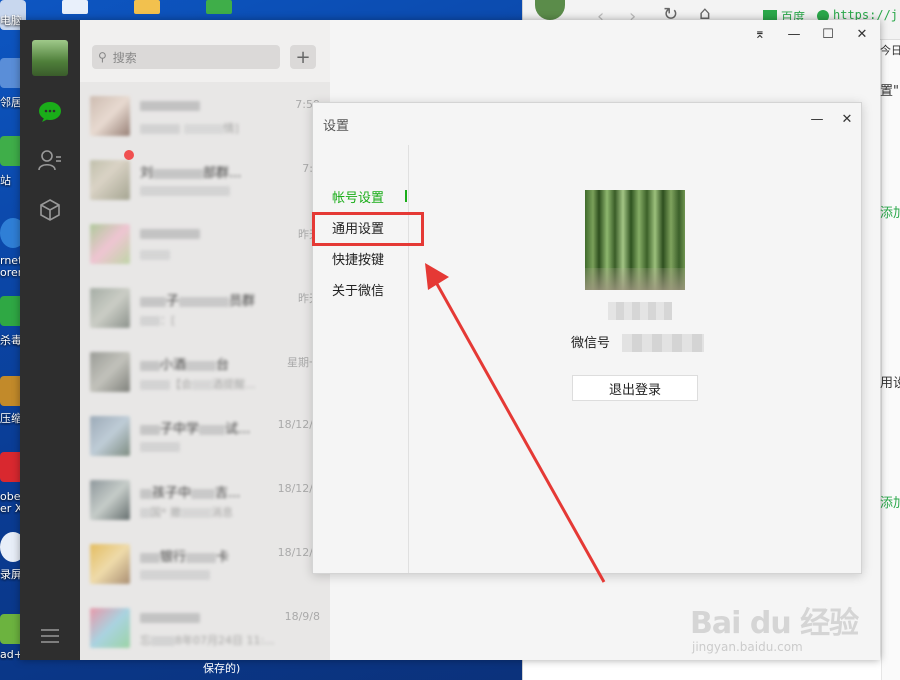 This screenshot has height=680, width=900. What do you see at coordinates (50, 340) in the screenshot?
I see `wechat-sidebar` at bounding box center [50, 340].